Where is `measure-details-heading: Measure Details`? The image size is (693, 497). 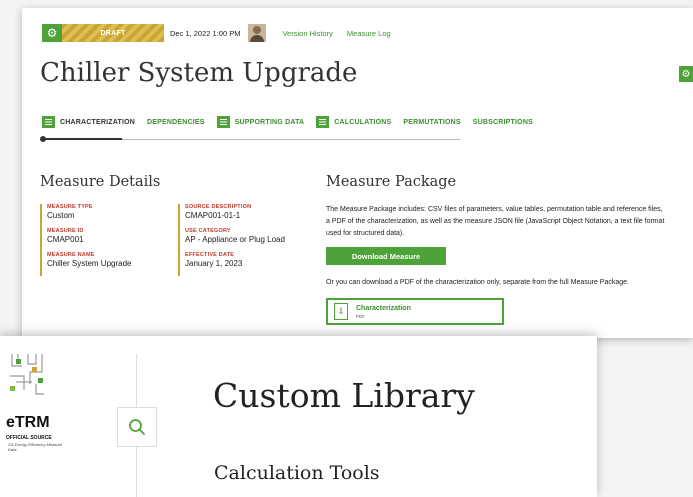 measure-details-heading: Measure Details is located at coordinates (100, 182).